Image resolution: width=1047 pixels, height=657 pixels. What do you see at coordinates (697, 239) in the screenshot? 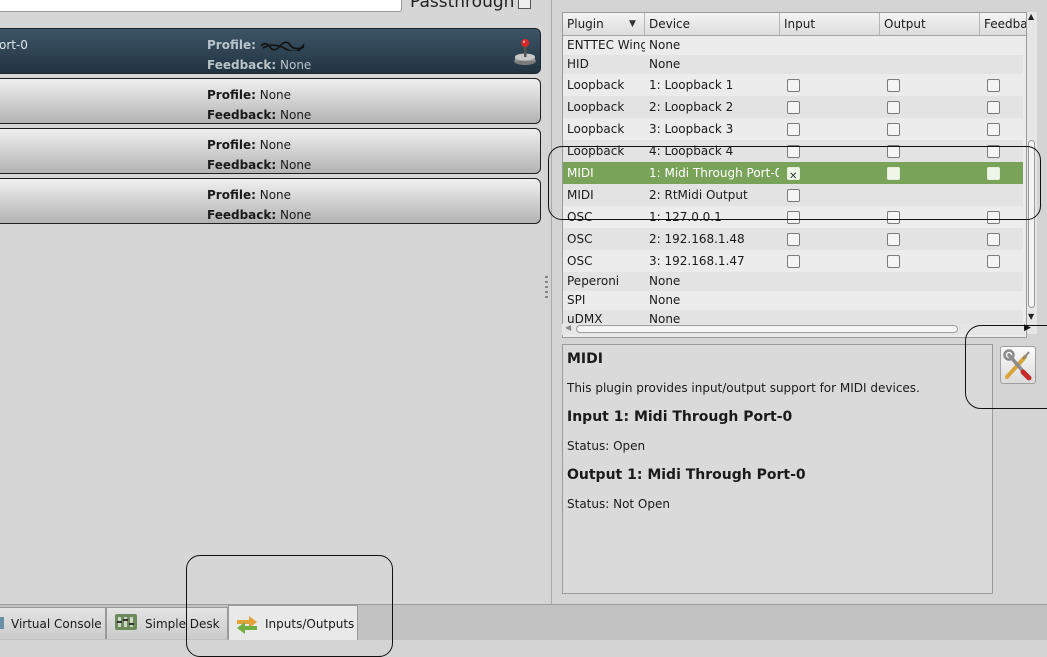
I see `device-cell: 2: 192.168.1.48` at bounding box center [697, 239].